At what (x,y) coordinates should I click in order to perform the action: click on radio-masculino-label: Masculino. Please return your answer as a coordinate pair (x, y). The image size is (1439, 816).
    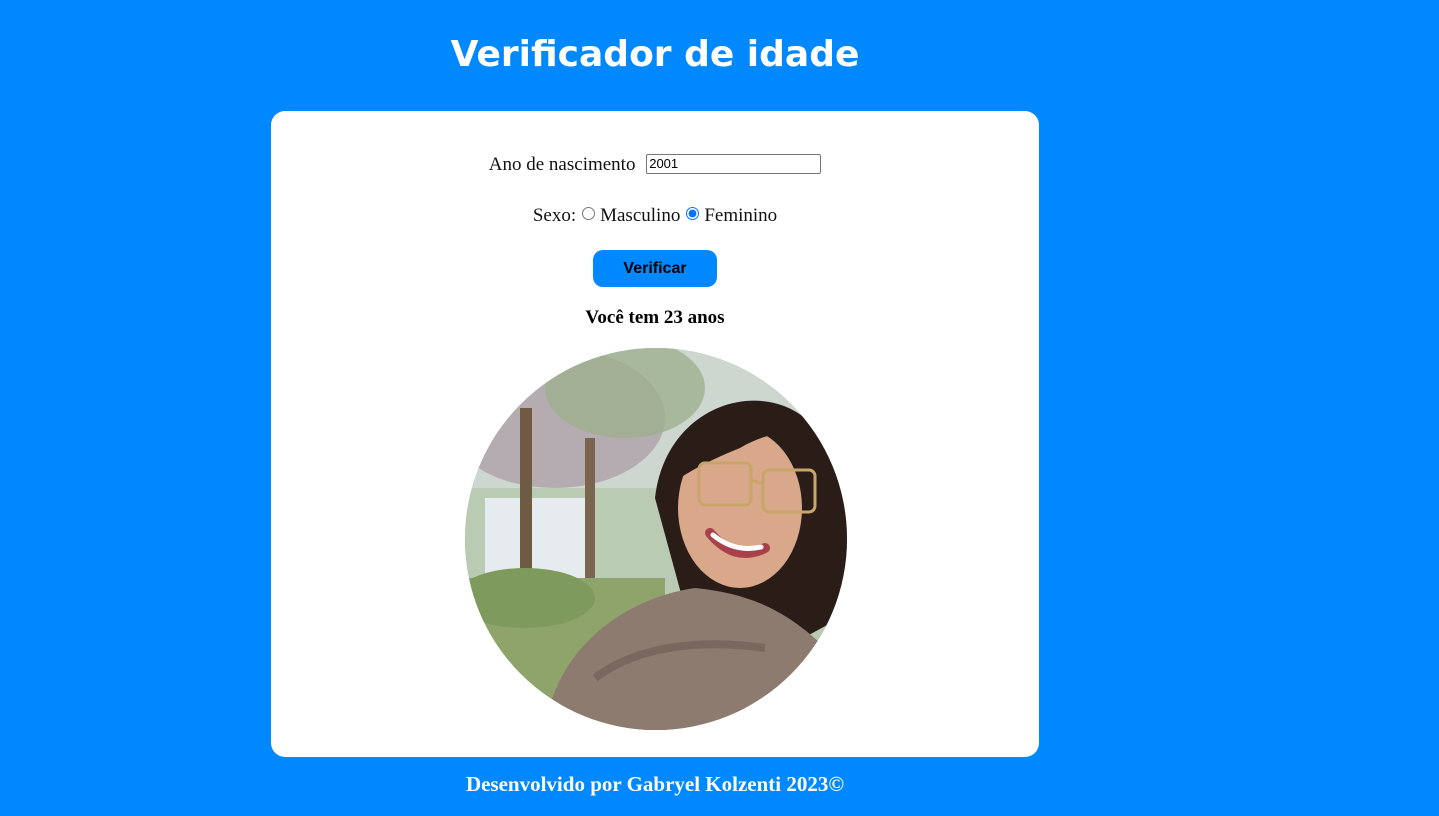
    Looking at the image, I should click on (640, 215).